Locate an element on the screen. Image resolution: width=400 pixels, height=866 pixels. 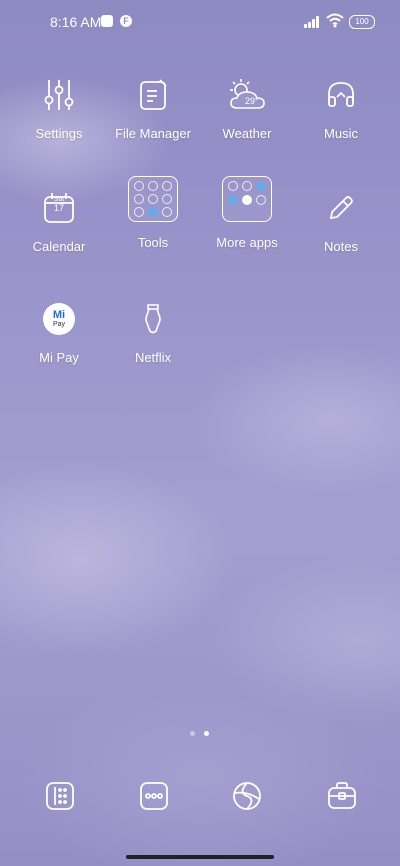
sun-cloud-icon: 29° is located at coordinates (247, 95).